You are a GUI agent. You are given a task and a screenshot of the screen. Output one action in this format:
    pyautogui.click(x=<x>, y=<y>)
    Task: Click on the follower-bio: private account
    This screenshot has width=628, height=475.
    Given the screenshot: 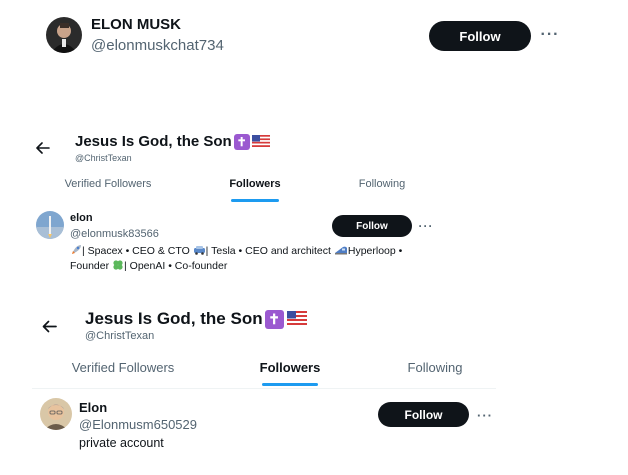 What is the action you would take?
    pyautogui.click(x=121, y=443)
    